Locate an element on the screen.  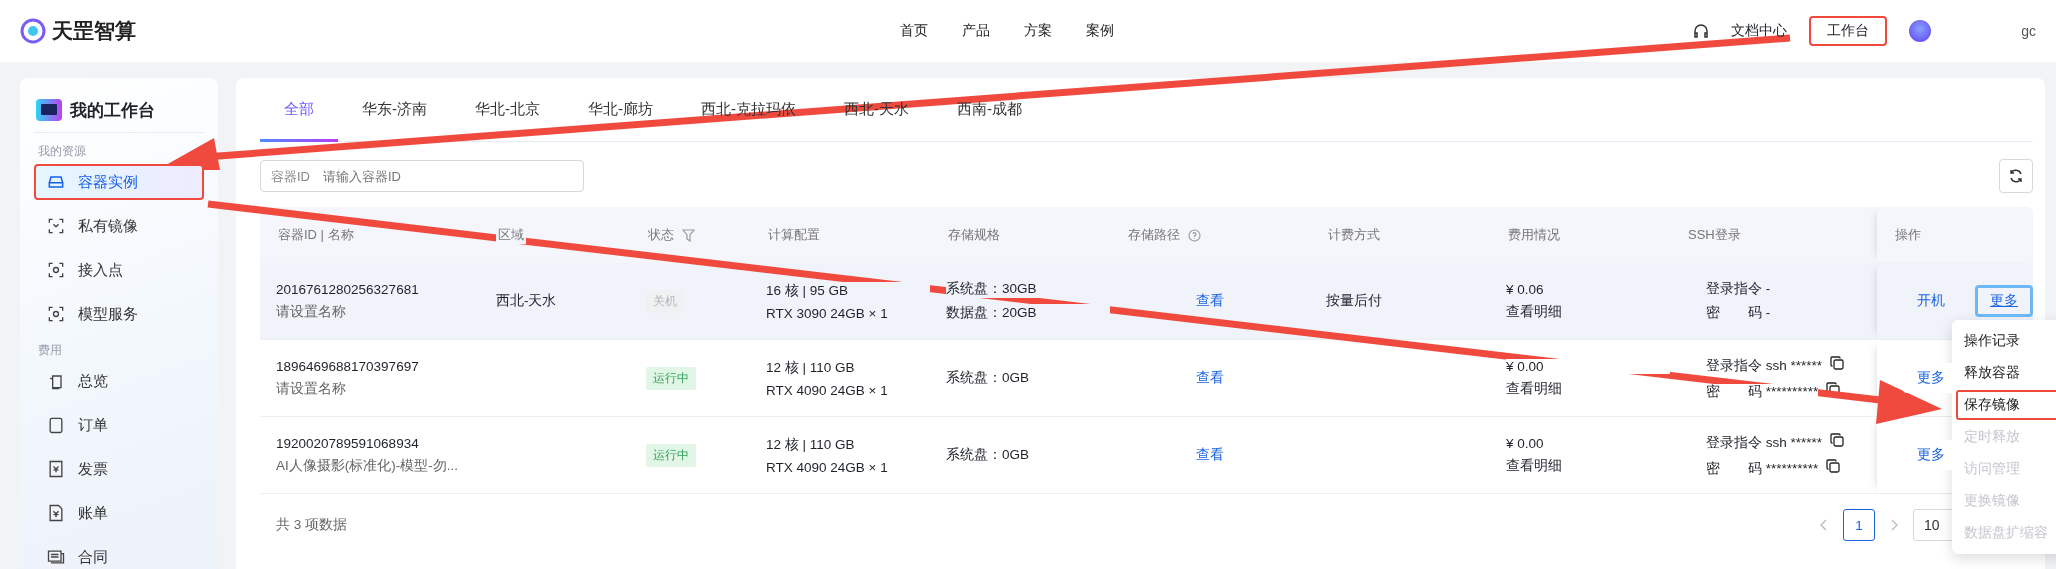
status-badge: 关机 is located at coordinates (665, 301).